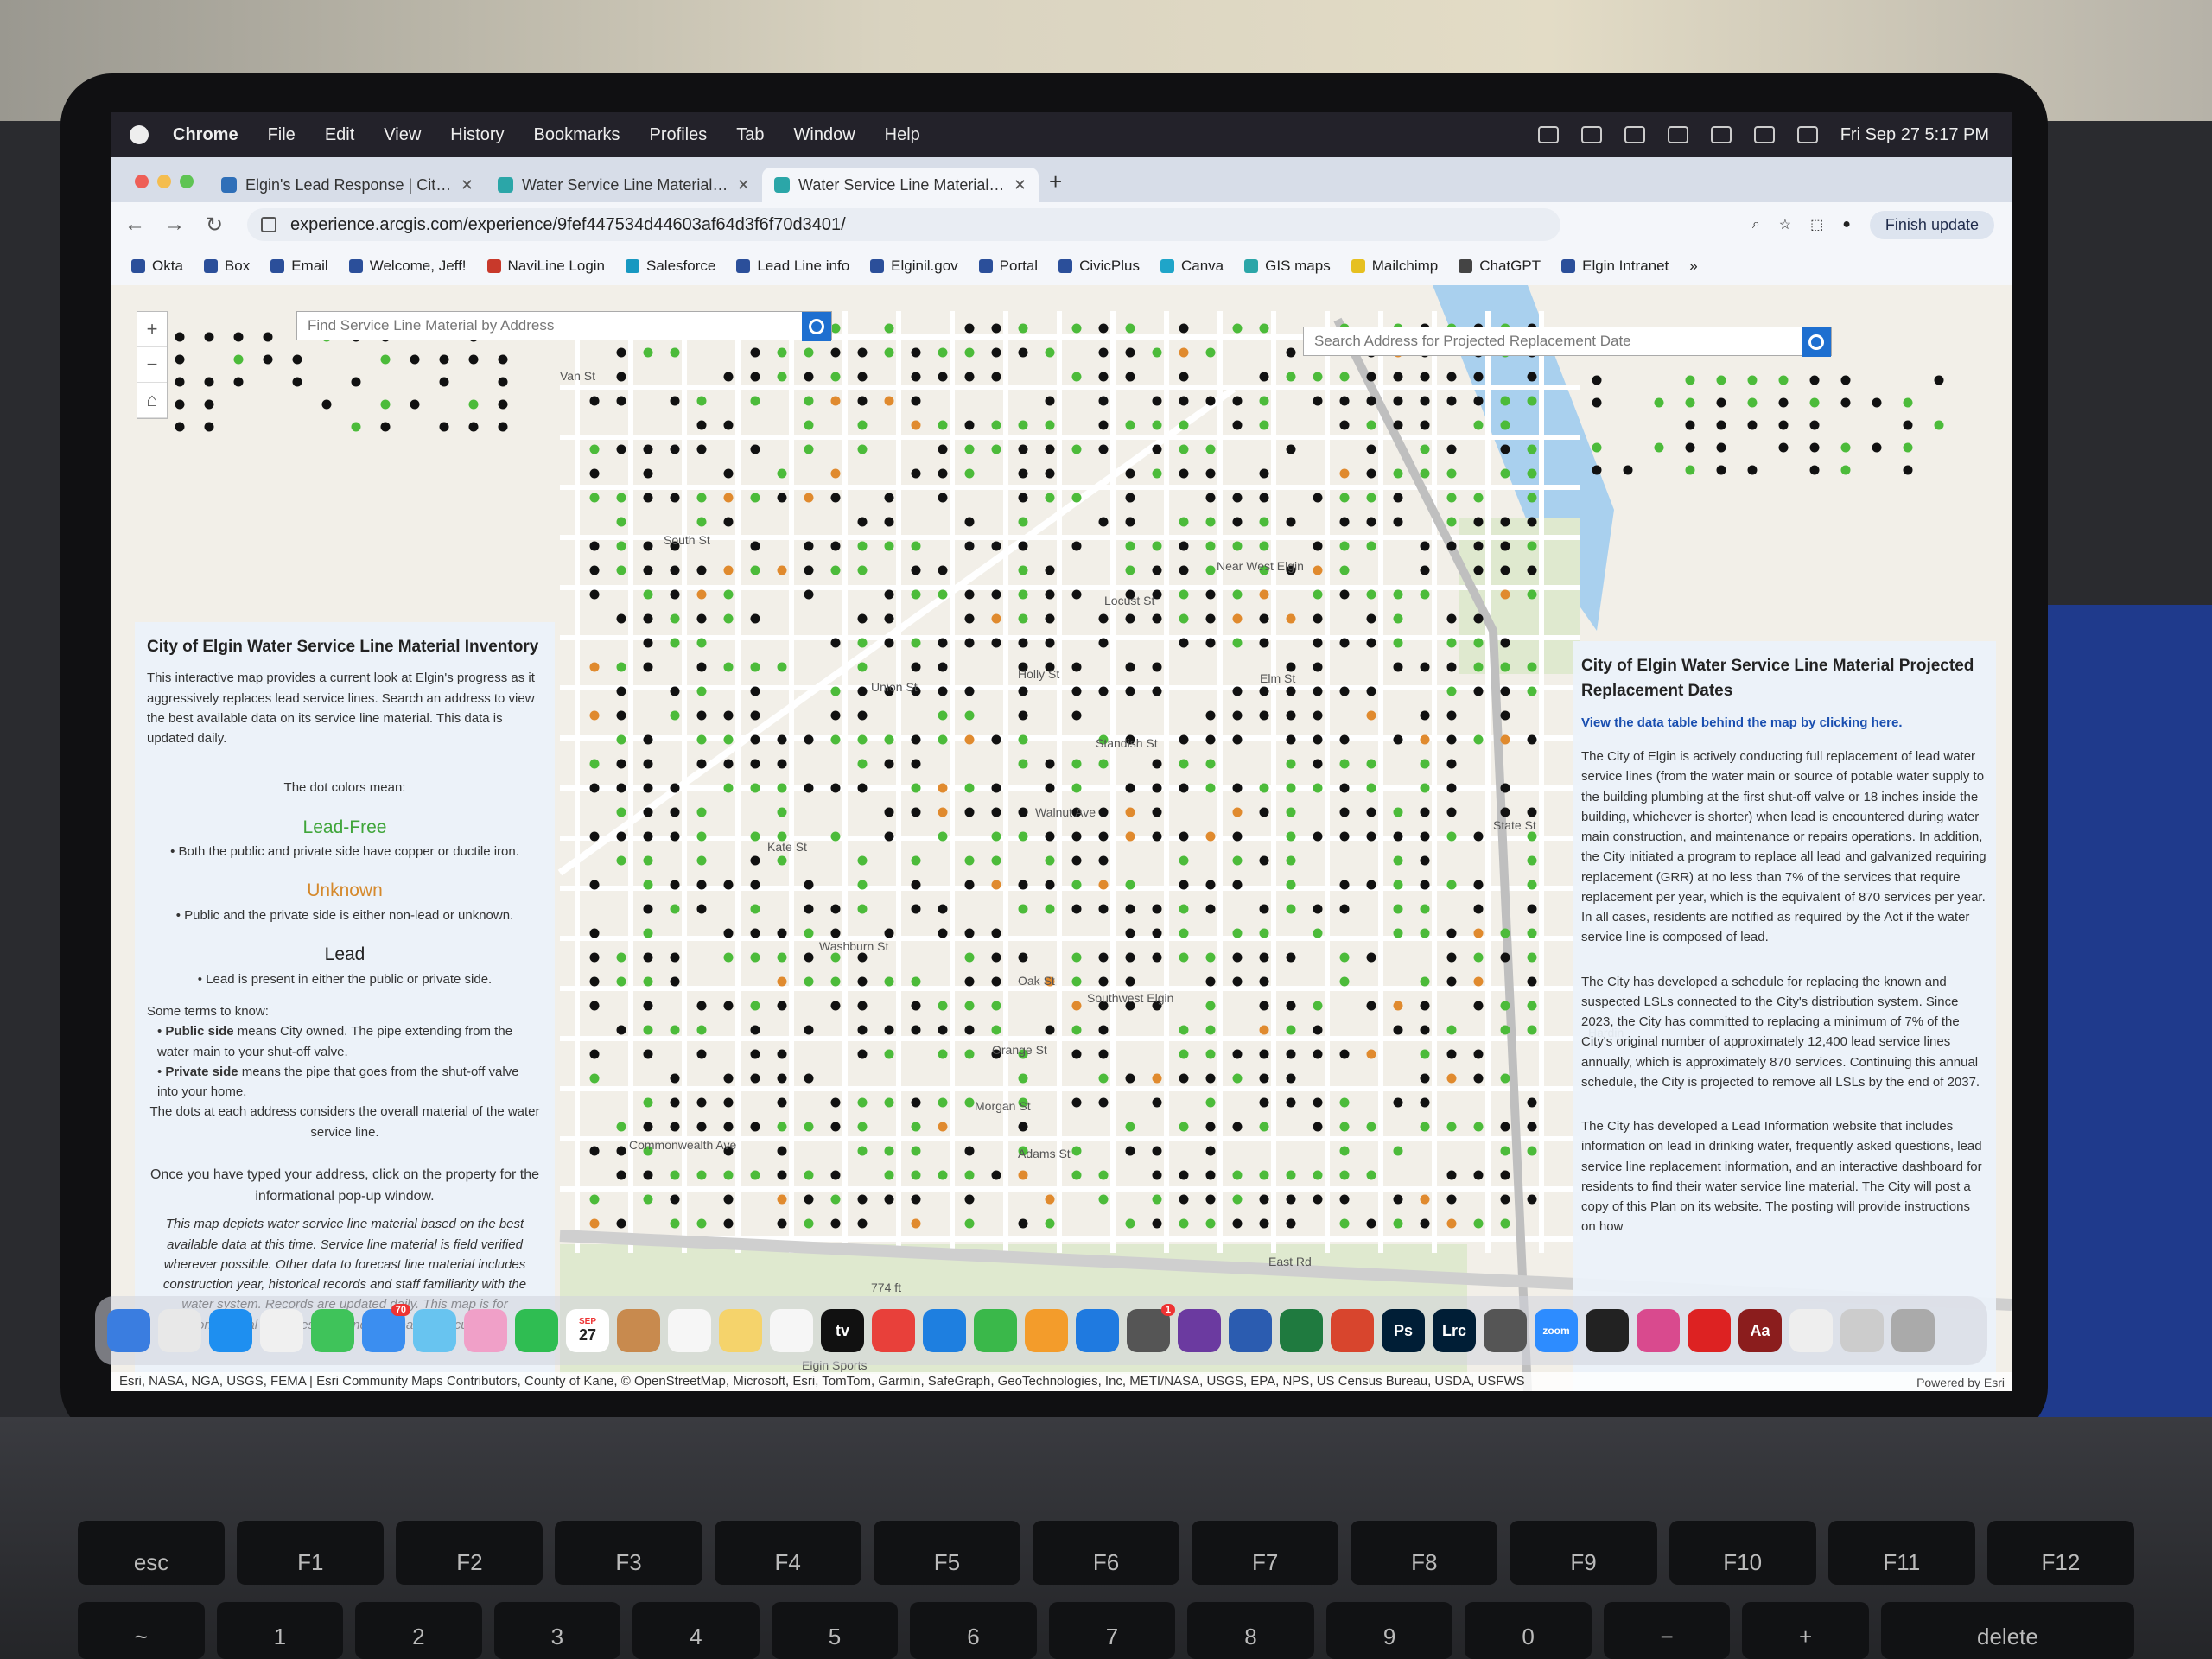 This screenshot has height=1659, width=2212. I want to click on zoom-icon: ⌕, so click(1756, 224).